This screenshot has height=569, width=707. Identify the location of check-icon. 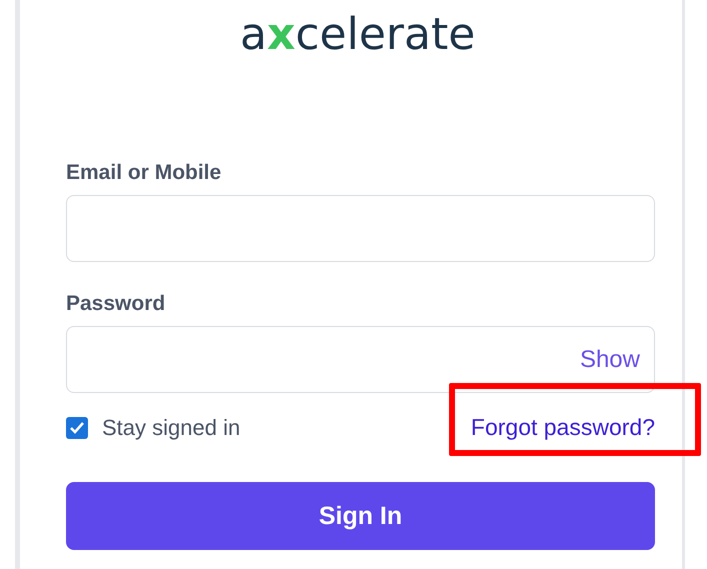
(77, 427).